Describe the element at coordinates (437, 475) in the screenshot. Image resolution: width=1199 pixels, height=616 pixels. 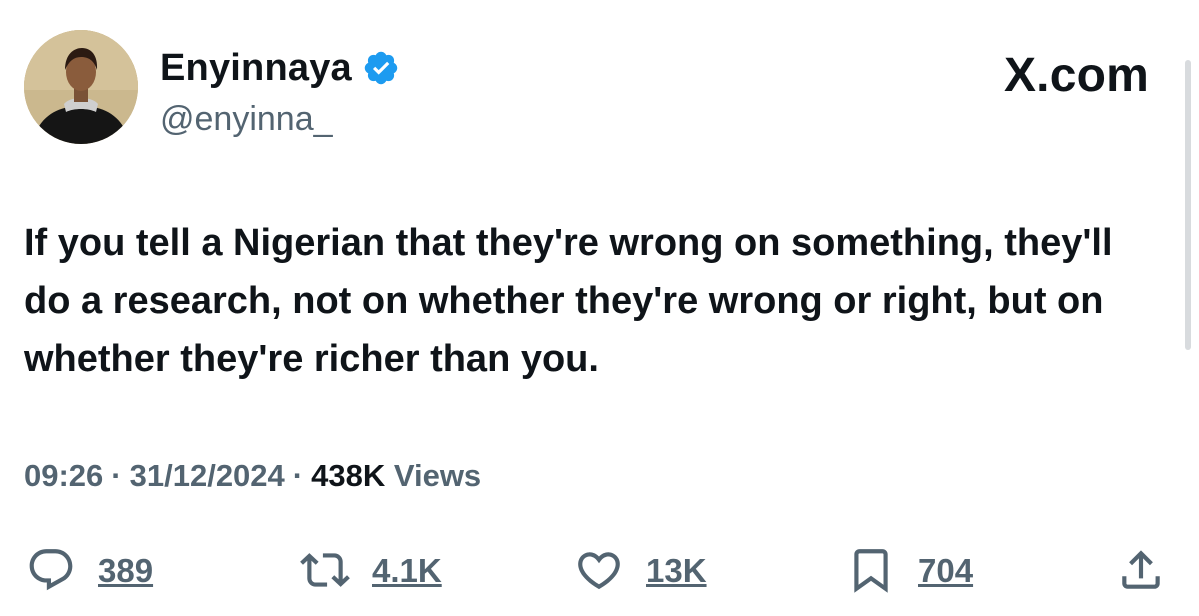
I see `views-label: Views` at that location.